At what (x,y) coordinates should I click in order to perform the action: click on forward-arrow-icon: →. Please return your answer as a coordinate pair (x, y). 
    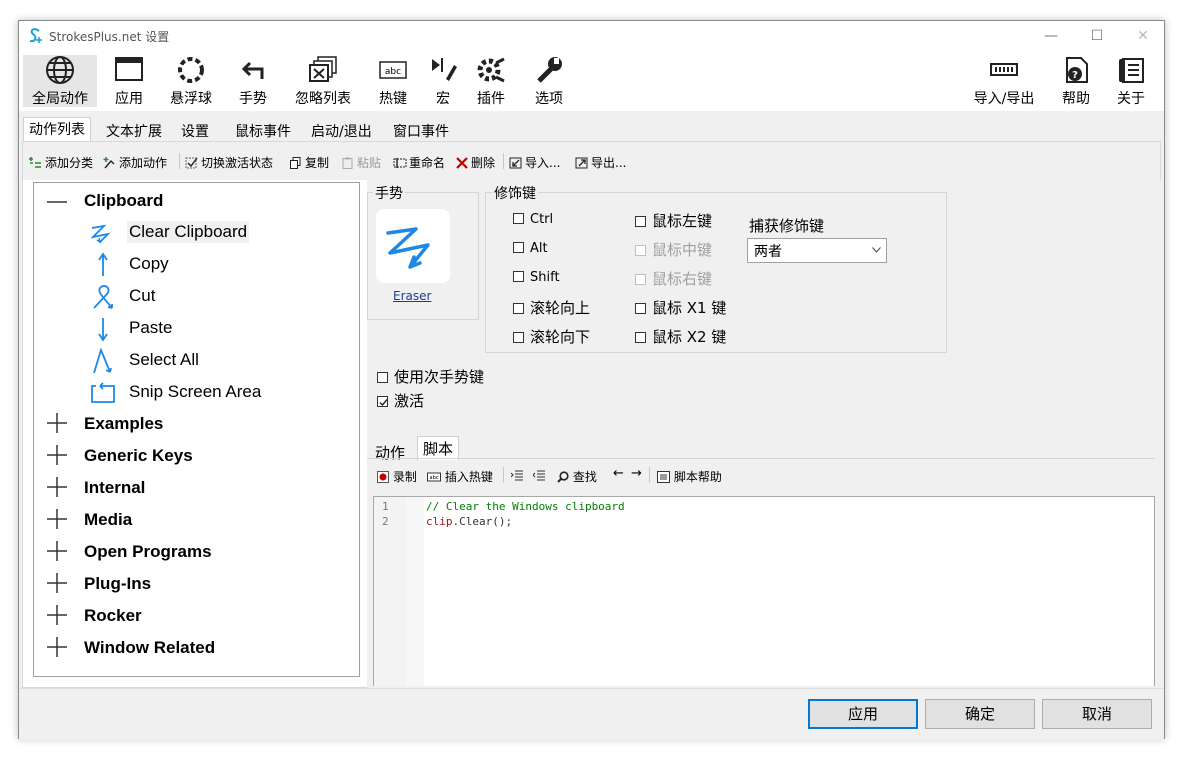
    Looking at the image, I should click on (636, 473).